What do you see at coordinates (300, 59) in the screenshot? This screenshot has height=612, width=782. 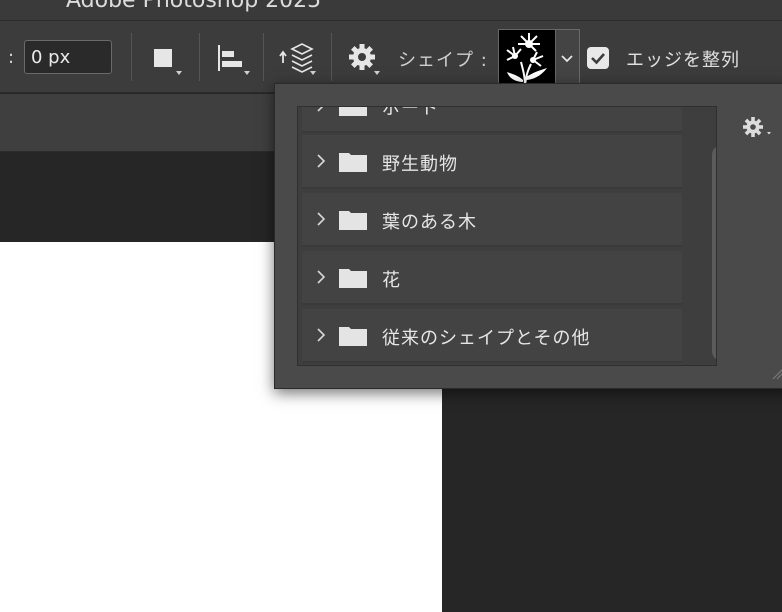 I see `path-arrangement-button` at bounding box center [300, 59].